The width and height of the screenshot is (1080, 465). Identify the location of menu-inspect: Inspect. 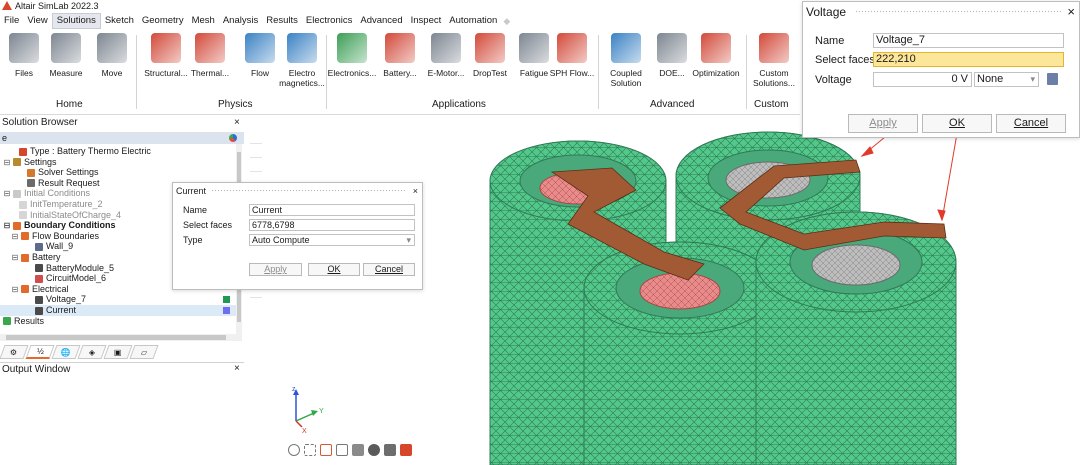
(426, 21).